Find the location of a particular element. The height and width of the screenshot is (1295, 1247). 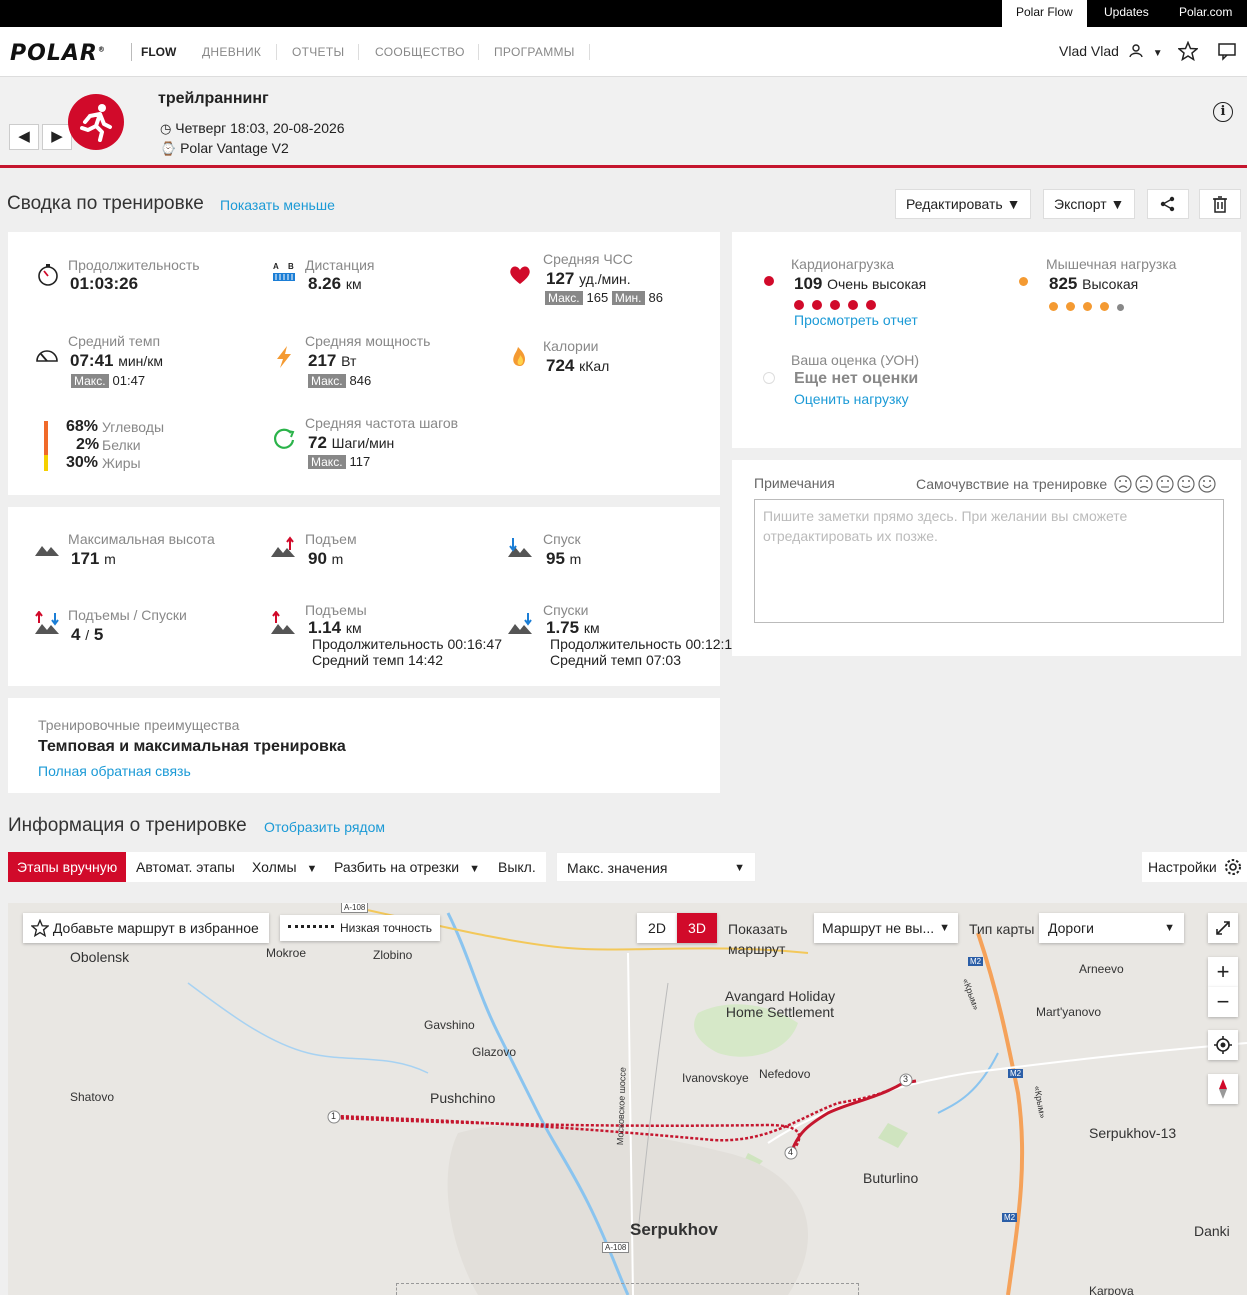

place-serpukhov: Serpukhov is located at coordinates (674, 1229).